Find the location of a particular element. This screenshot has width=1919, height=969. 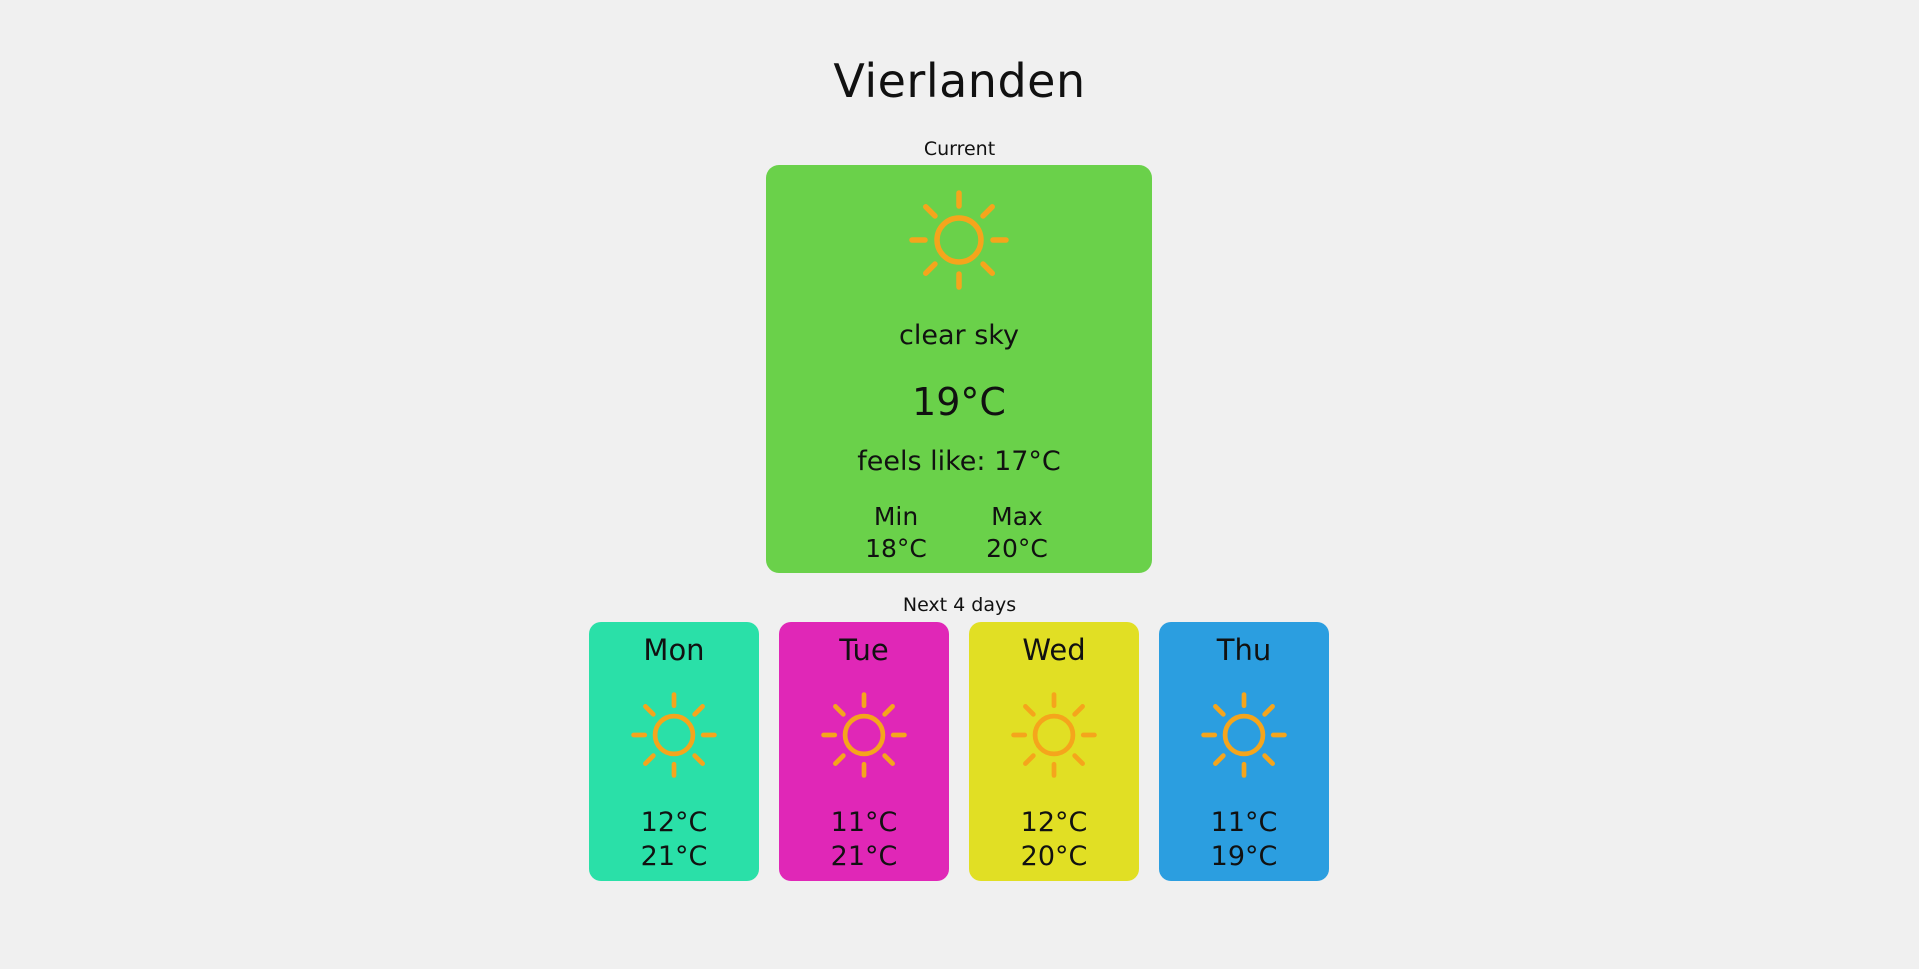

forecast-card-wed: Wed 12°C 20°C is located at coordinates (1054, 751).